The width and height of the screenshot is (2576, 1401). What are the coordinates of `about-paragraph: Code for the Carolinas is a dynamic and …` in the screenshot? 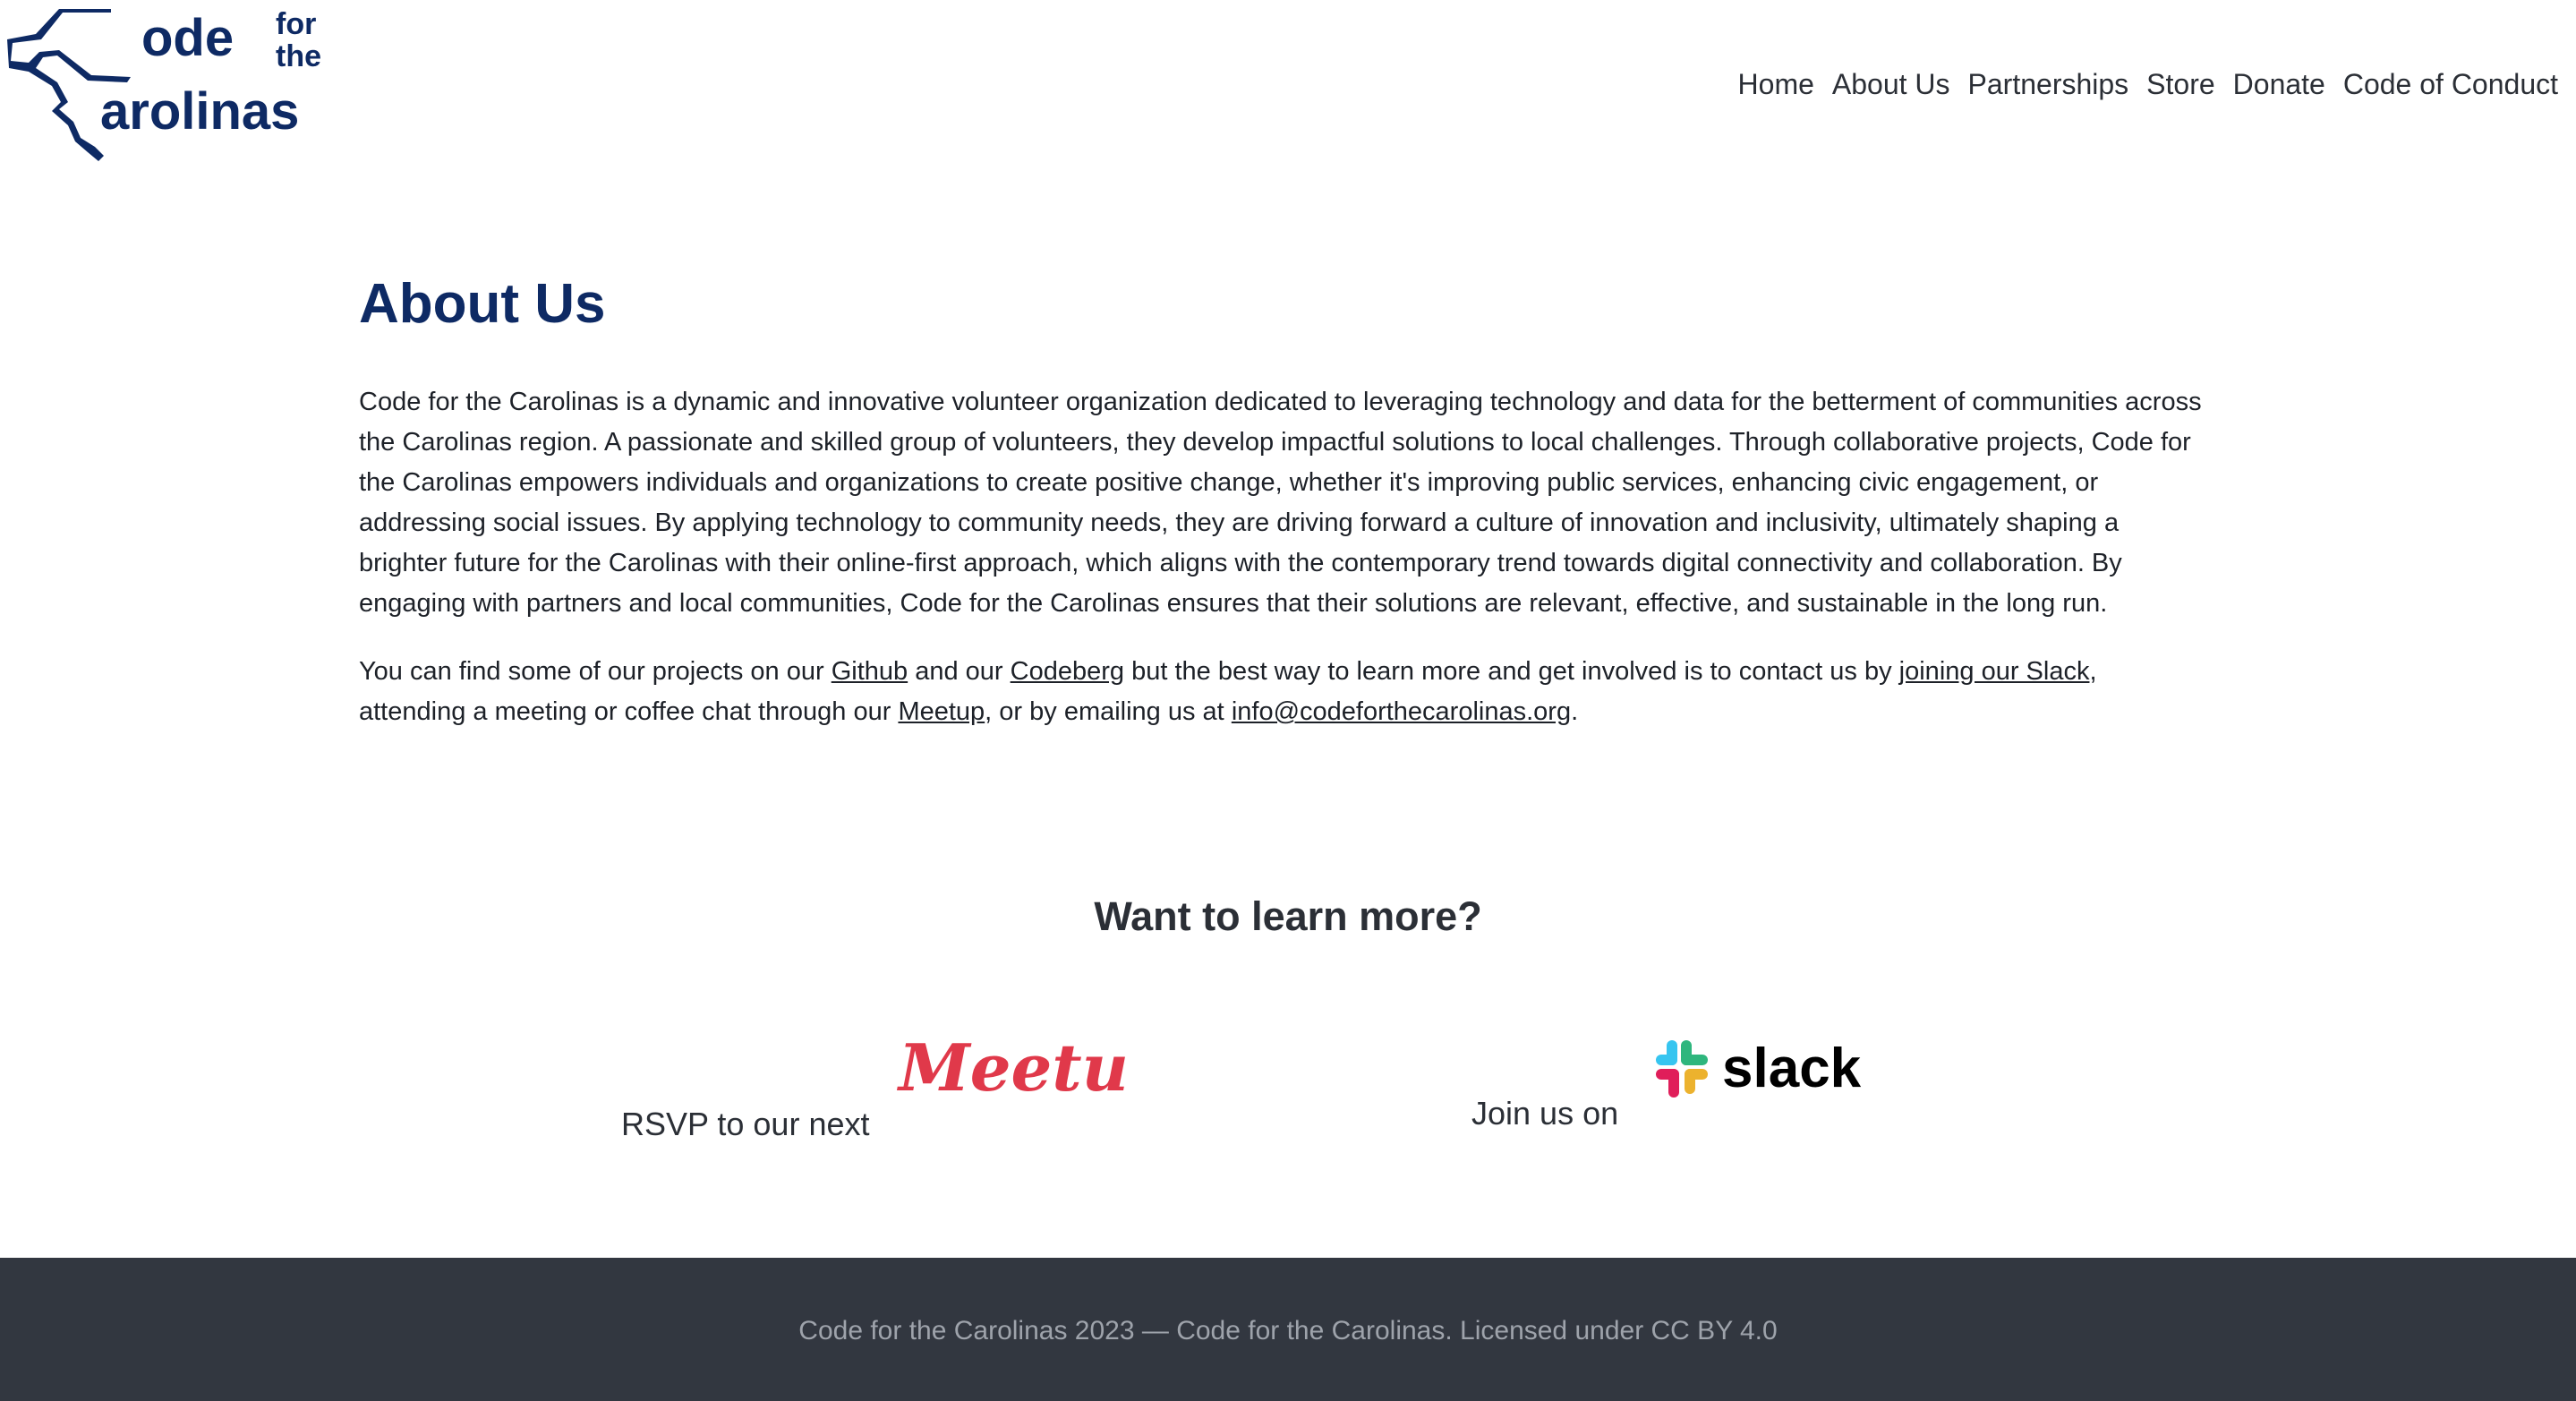 It's located at (1280, 503).